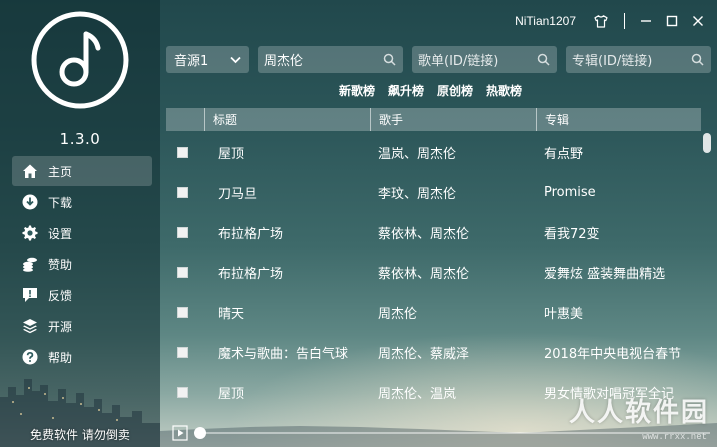  I want to click on table-row: 晴天 周杰伦 叶惠美, so click(433, 312).